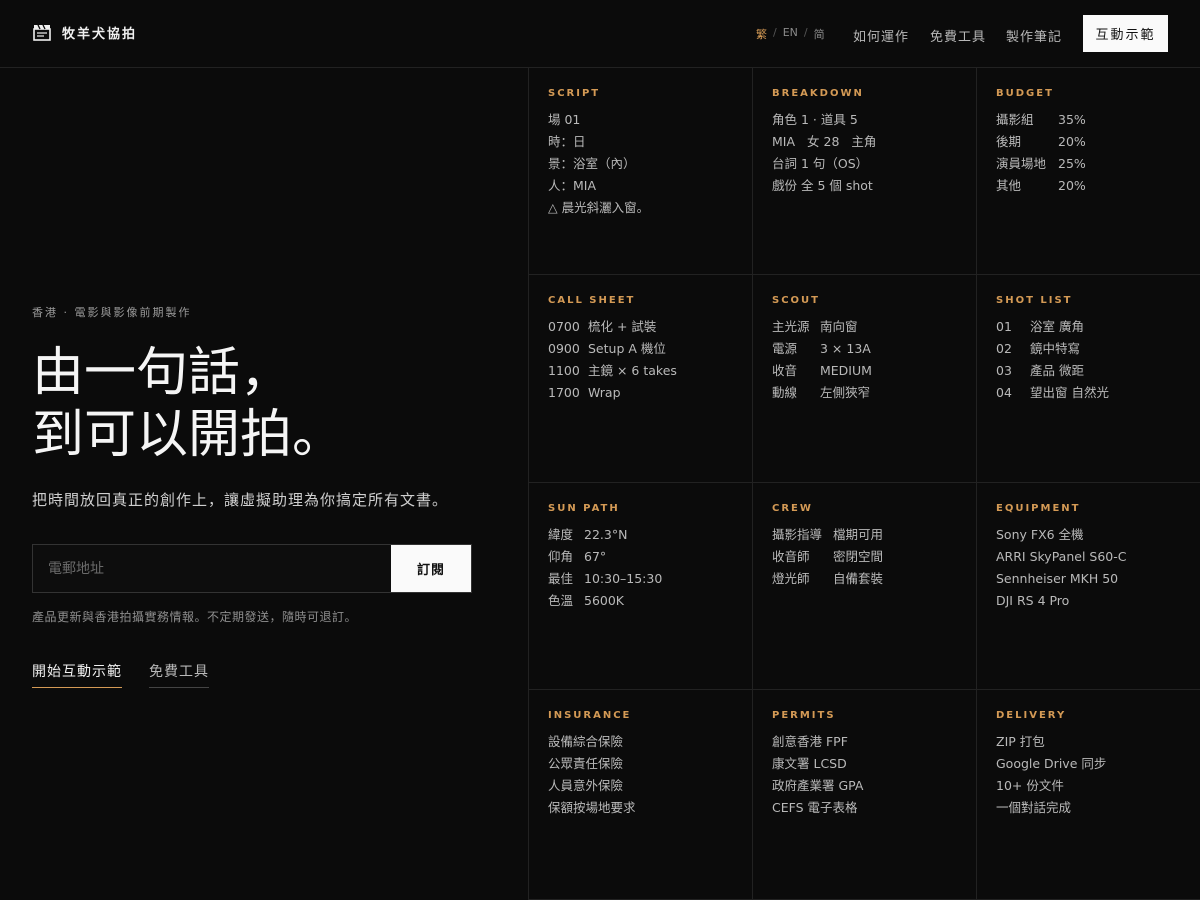 Image resolution: width=1200 pixels, height=900 pixels. I want to click on hero-title-line2: 到可以開拍。, so click(188, 435).